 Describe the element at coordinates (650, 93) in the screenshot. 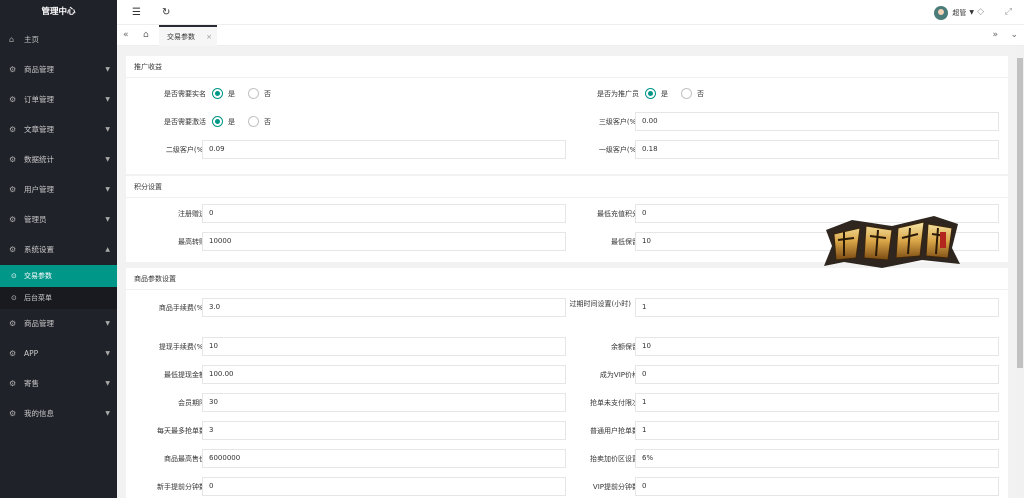

I see `radio-checked-icon` at that location.